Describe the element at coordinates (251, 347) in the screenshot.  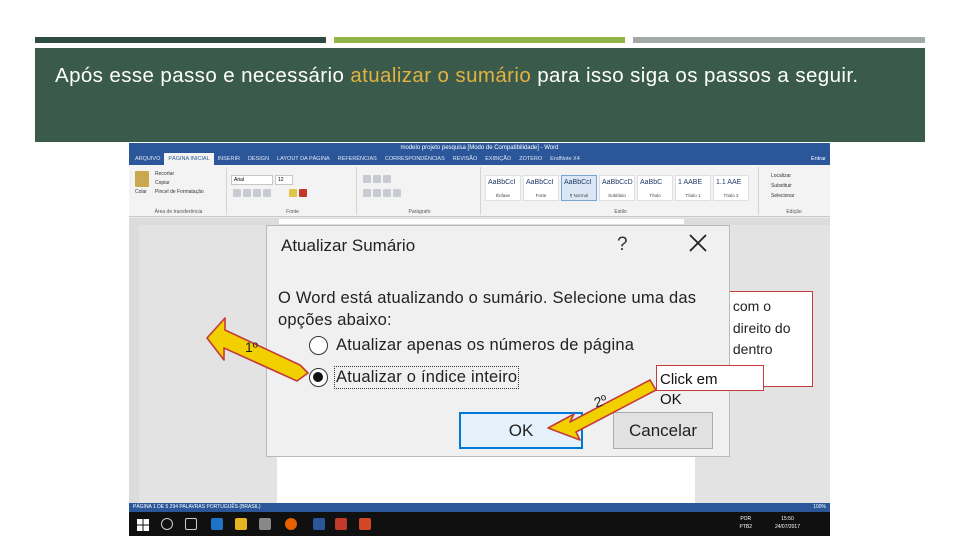
I see `step-1-label: 1º` at that location.